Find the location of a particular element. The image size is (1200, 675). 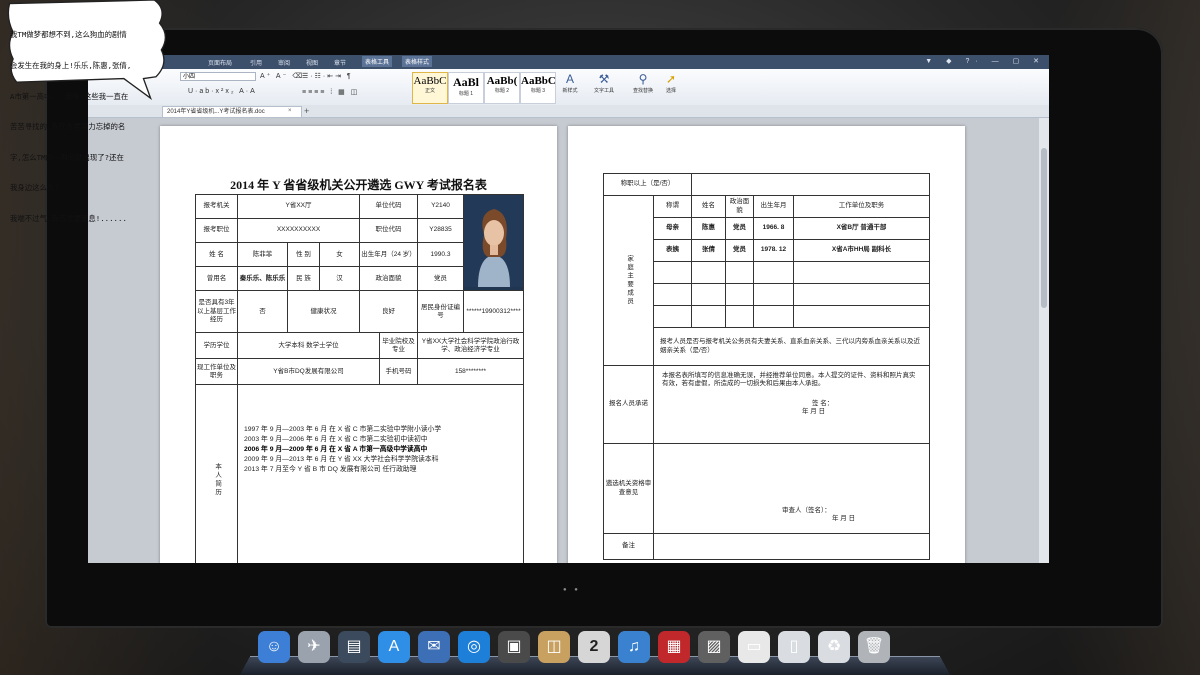

style-heading-2: AaBb( 标题 2 is located at coordinates (502, 88).